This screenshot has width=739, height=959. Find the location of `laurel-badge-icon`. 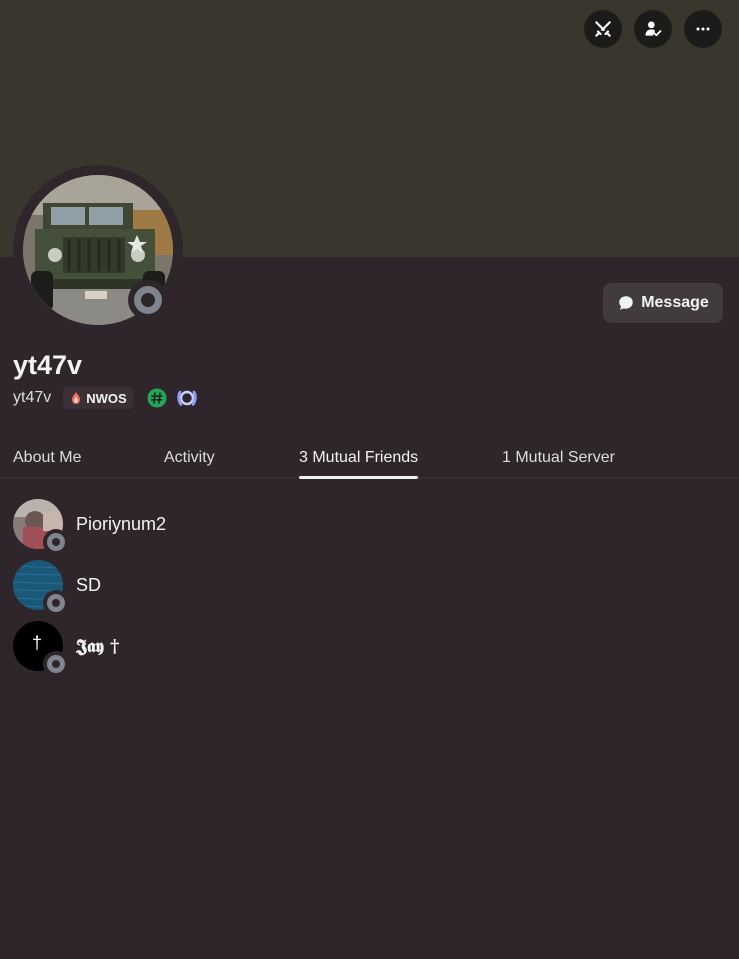

laurel-badge-icon is located at coordinates (187, 398).